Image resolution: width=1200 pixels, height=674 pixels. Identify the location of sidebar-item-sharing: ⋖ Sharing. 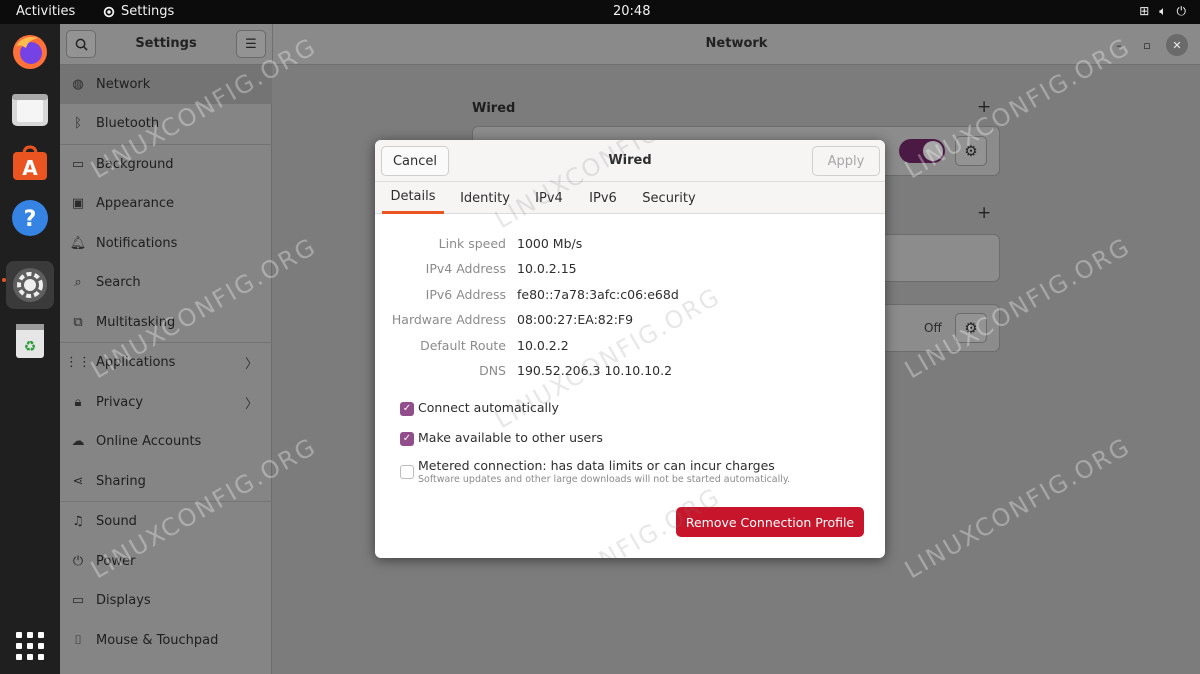
(166, 481).